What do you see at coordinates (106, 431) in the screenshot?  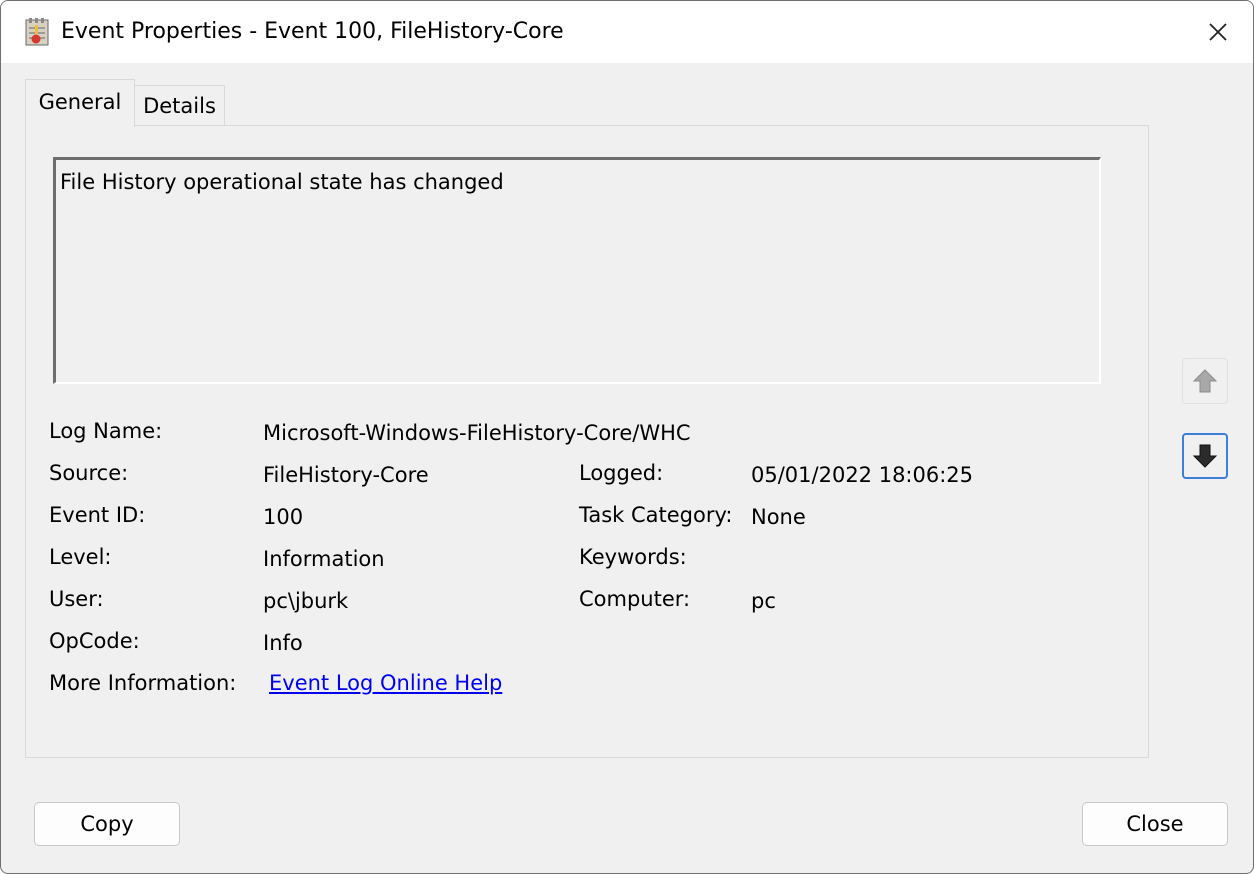 I see `log-name-label: Log Name:` at bounding box center [106, 431].